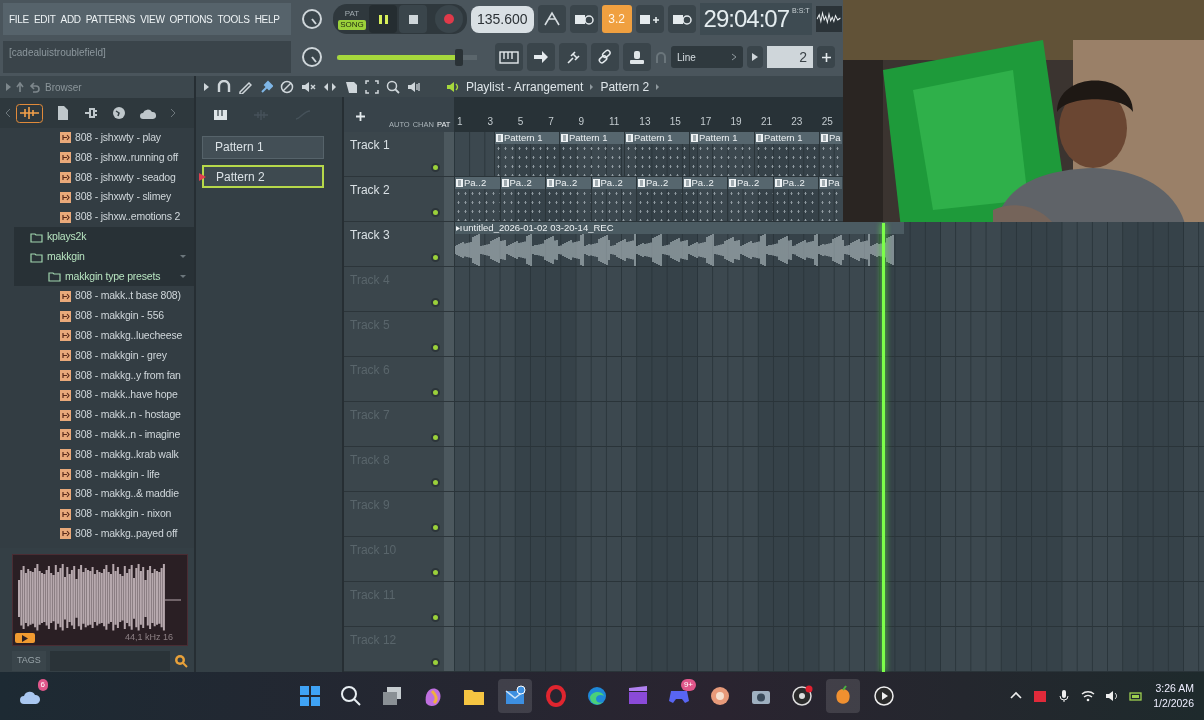 This screenshot has width=1204, height=720. Describe the element at coordinates (746, 19) in the screenshot. I see `song-time: 29:04:07` at that location.